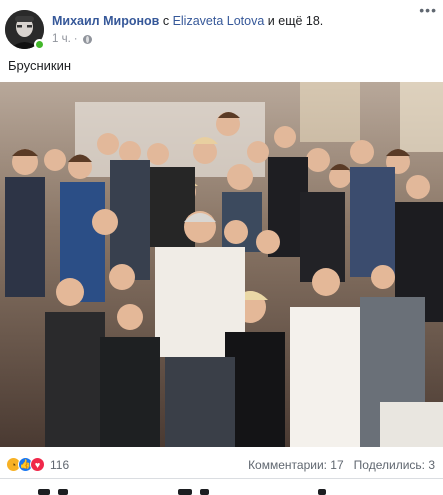 The image size is (443, 495). Describe the element at coordinates (221, 489) in the screenshot. I see `action-bar-clipped` at that location.